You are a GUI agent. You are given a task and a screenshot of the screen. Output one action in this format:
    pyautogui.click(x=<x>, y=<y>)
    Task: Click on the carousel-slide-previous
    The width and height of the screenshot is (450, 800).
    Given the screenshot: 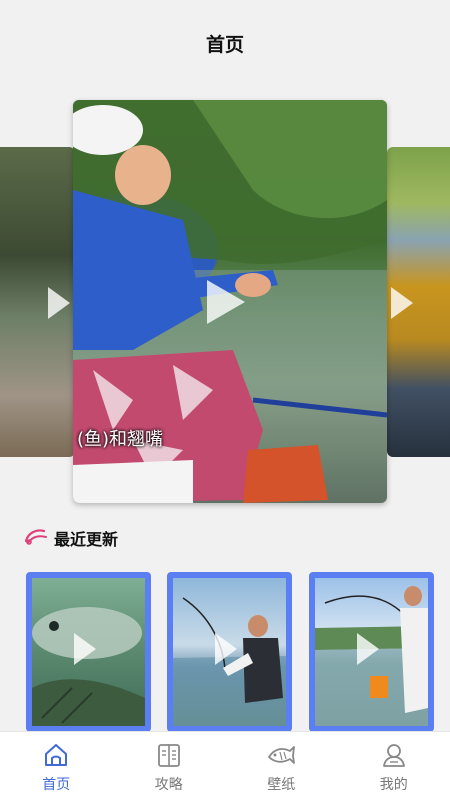 What is the action you would take?
    pyautogui.click(x=37, y=302)
    